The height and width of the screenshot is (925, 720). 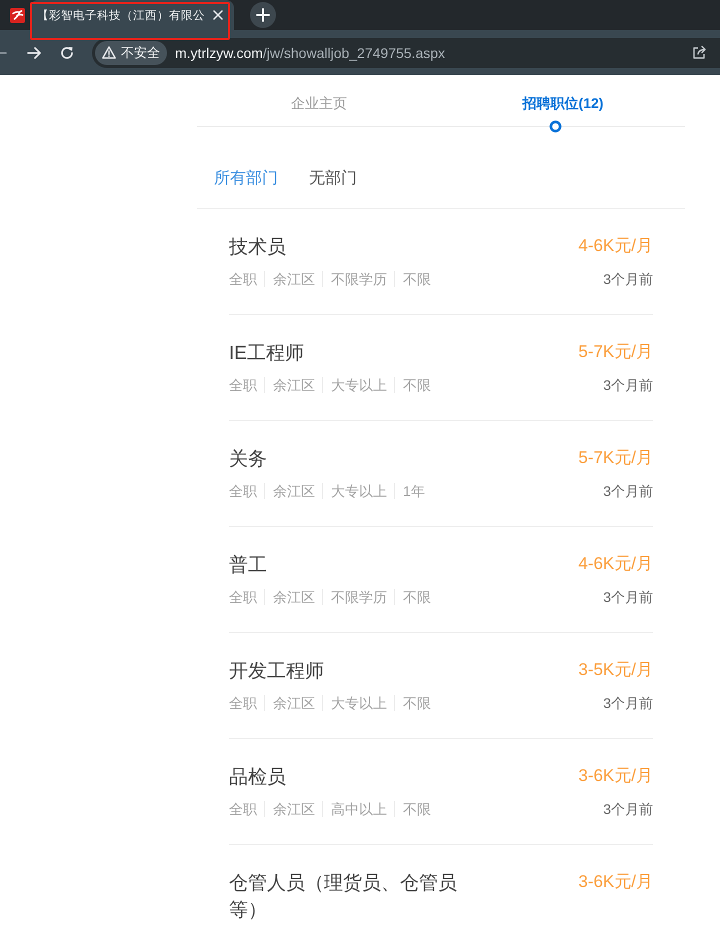 I want to click on job-title: IE工程师, so click(x=266, y=353).